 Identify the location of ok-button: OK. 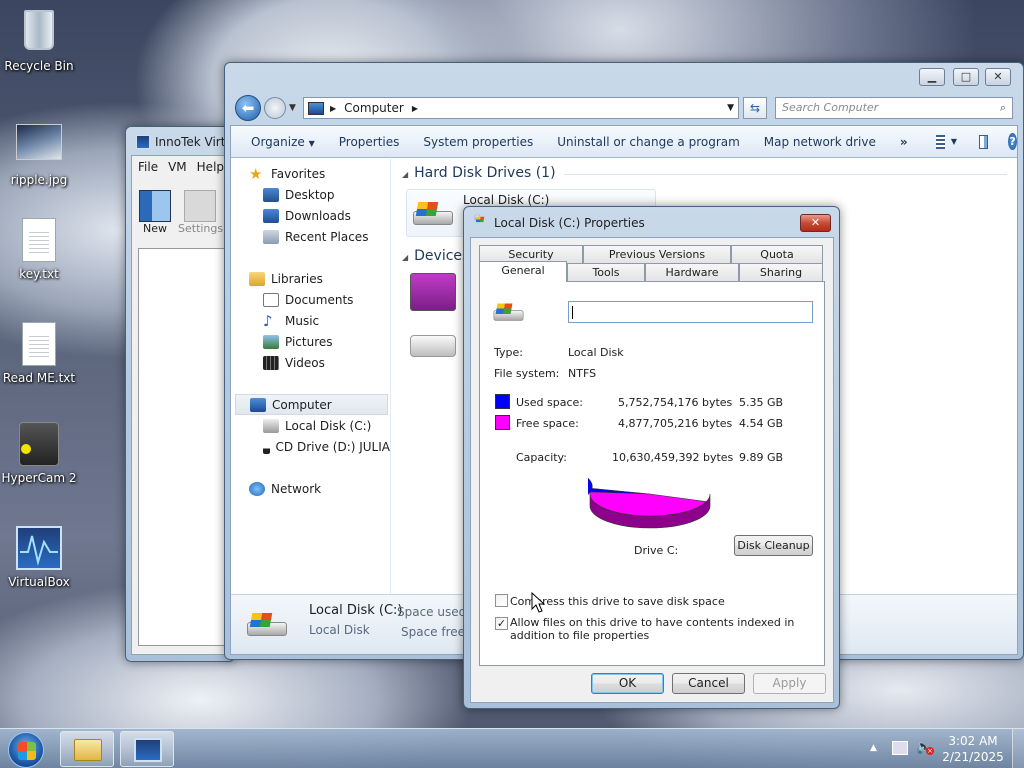
(627, 683).